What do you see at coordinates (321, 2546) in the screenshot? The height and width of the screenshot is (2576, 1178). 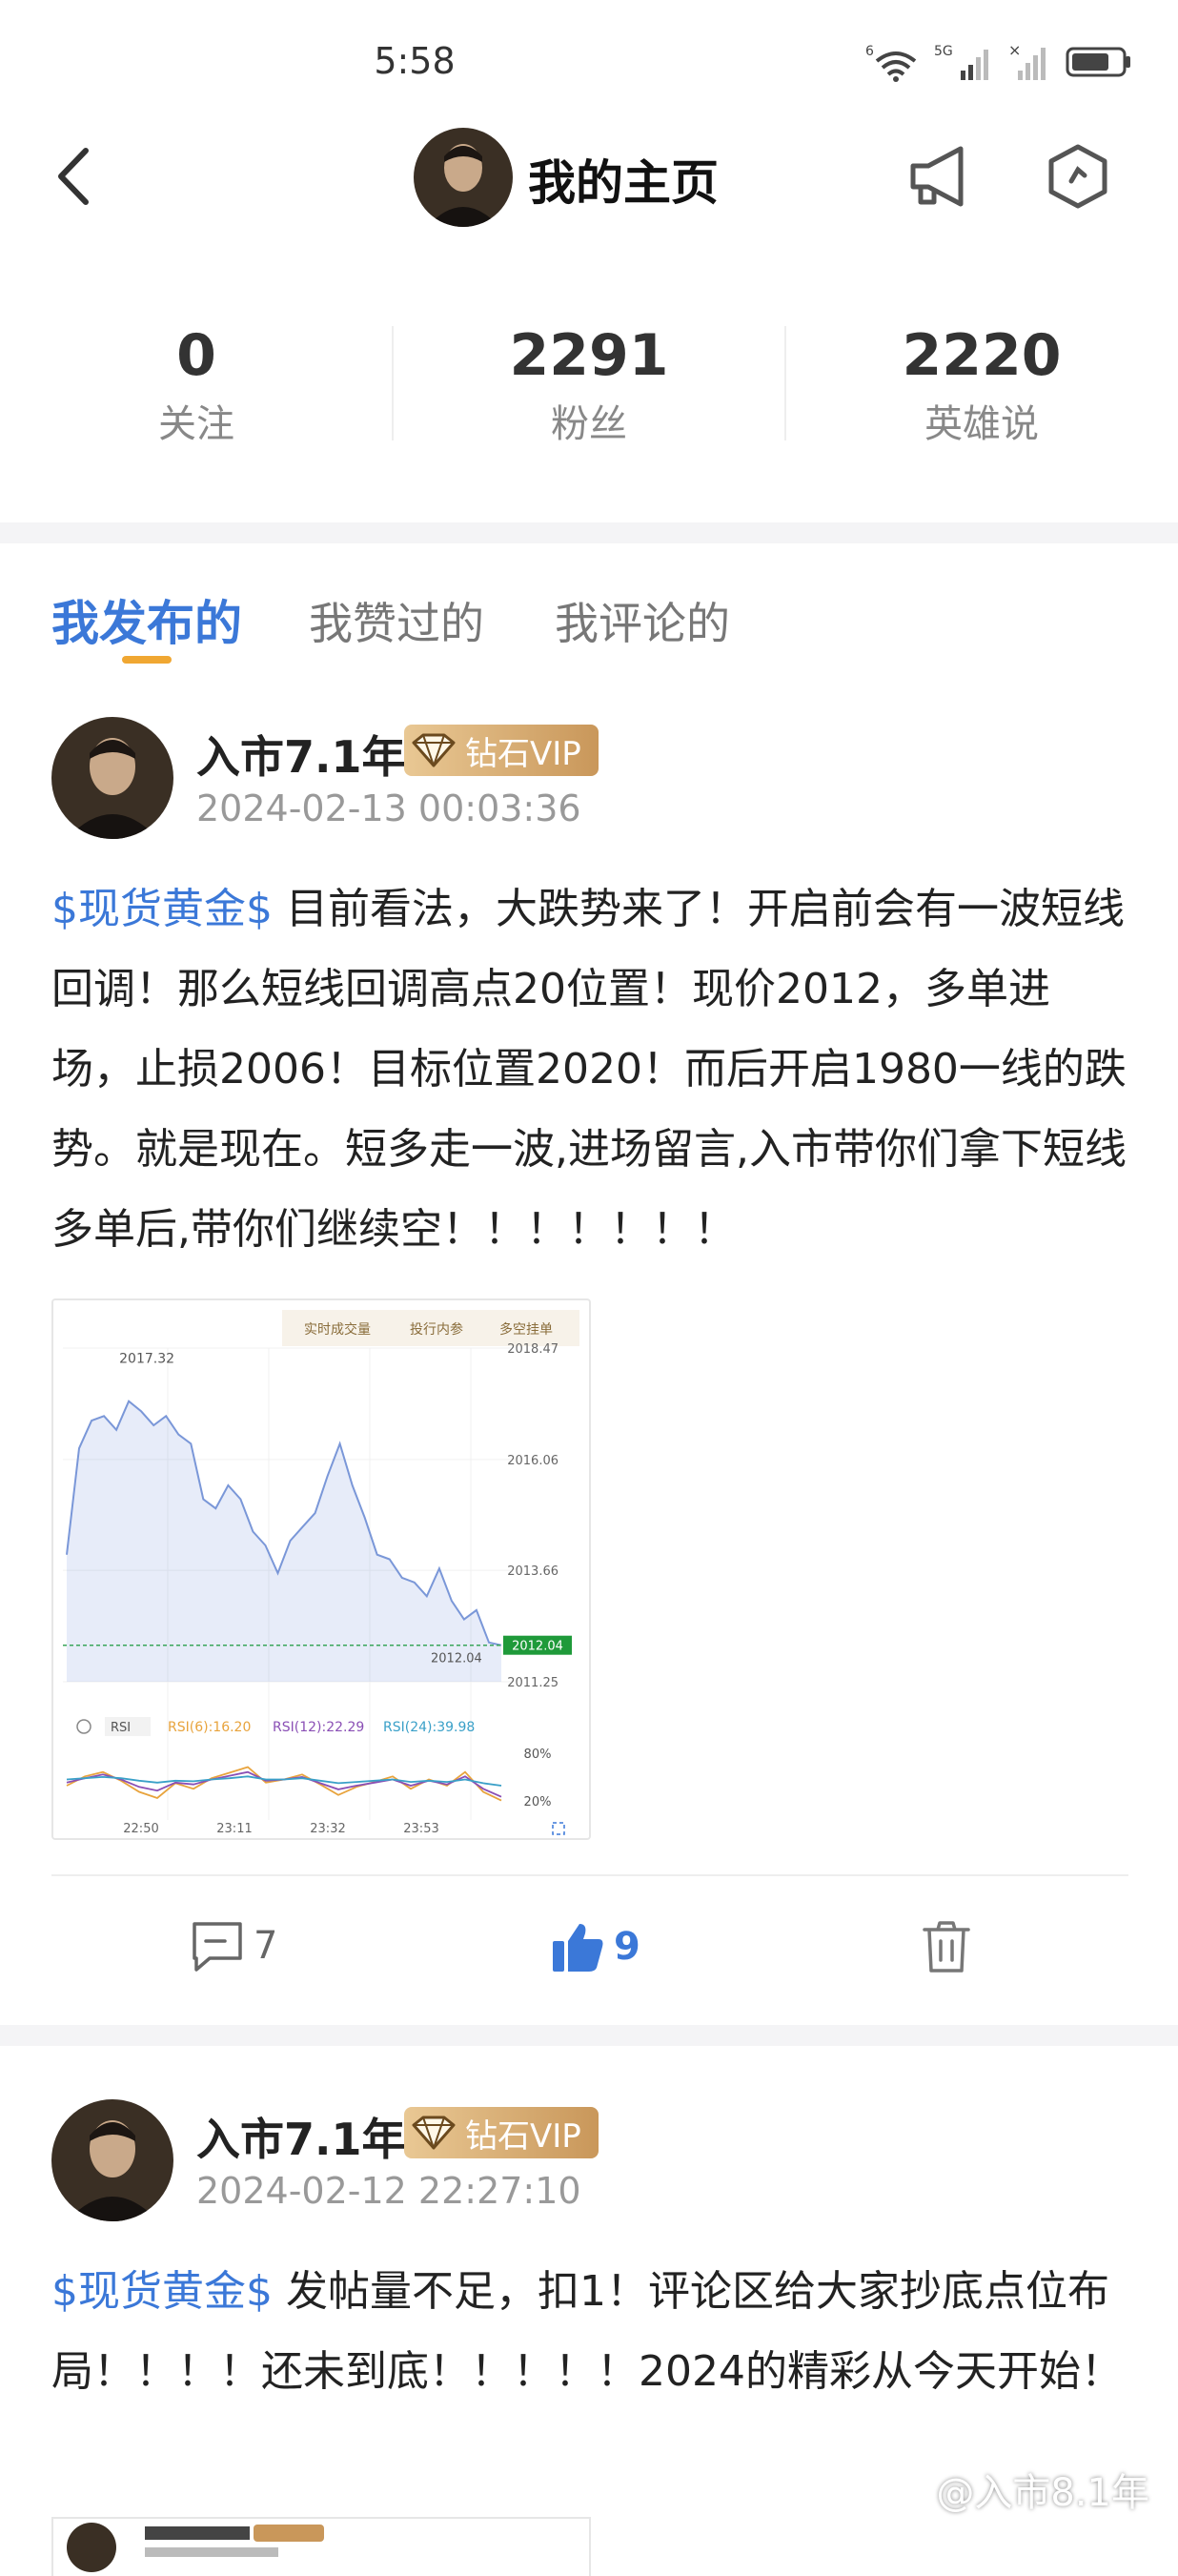 I see `post-image-preview` at bounding box center [321, 2546].